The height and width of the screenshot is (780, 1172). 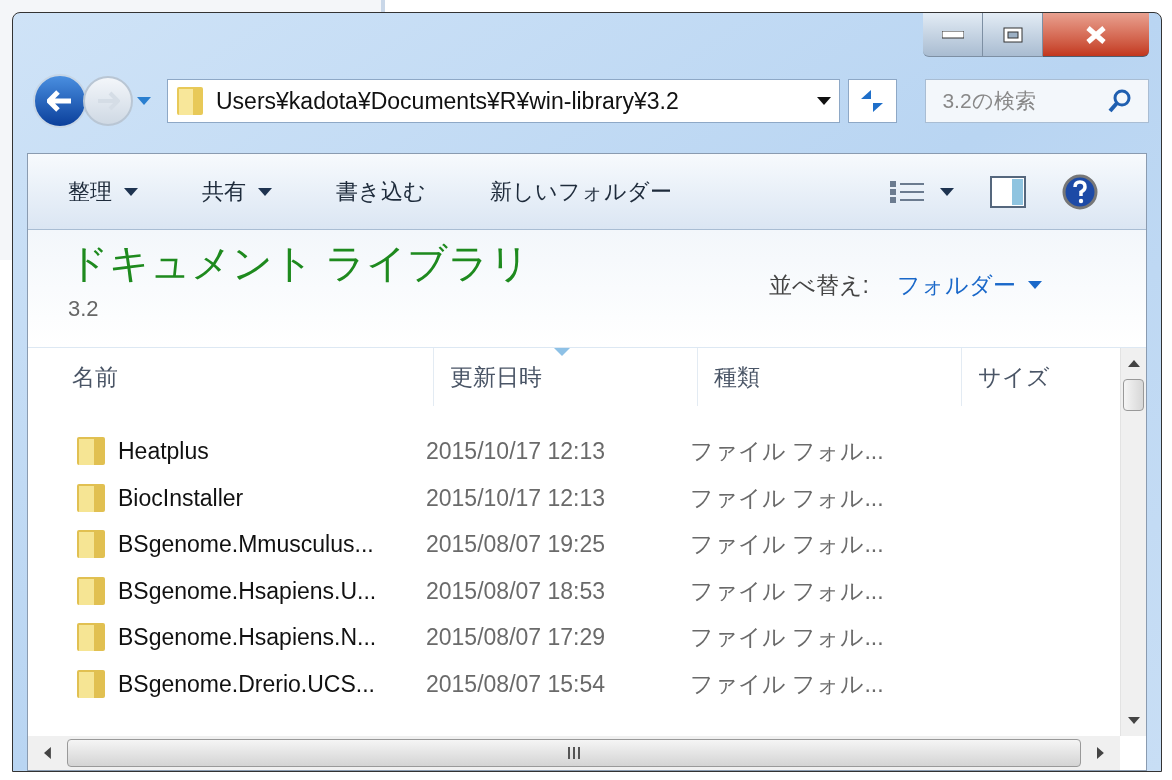 I want to click on vertical-scrollbar, so click(x=1133, y=542).